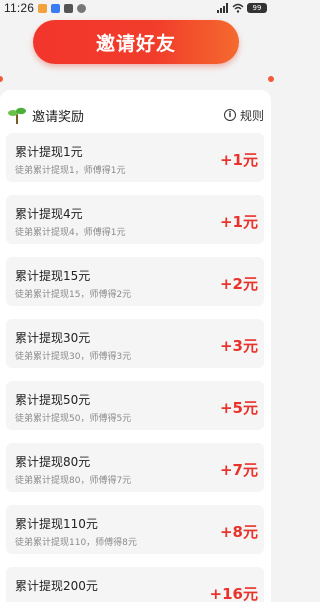  Describe the element at coordinates (251, 115) in the screenshot. I see `rules-label: 规则` at that location.